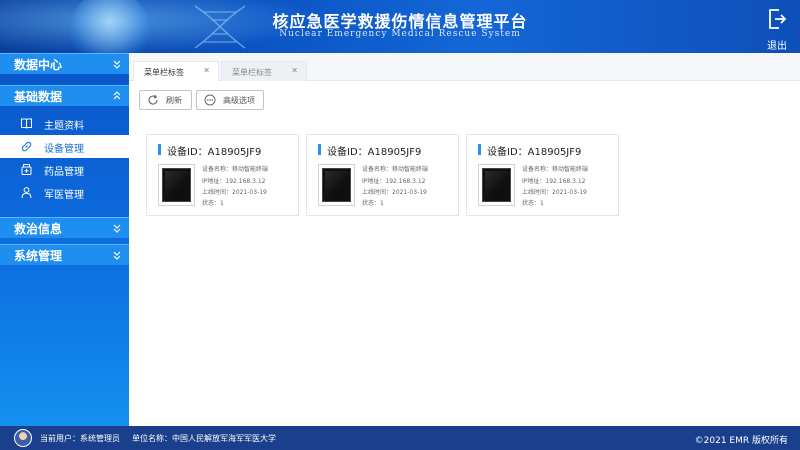 The image size is (800, 450). I want to click on person-icon, so click(26, 193).